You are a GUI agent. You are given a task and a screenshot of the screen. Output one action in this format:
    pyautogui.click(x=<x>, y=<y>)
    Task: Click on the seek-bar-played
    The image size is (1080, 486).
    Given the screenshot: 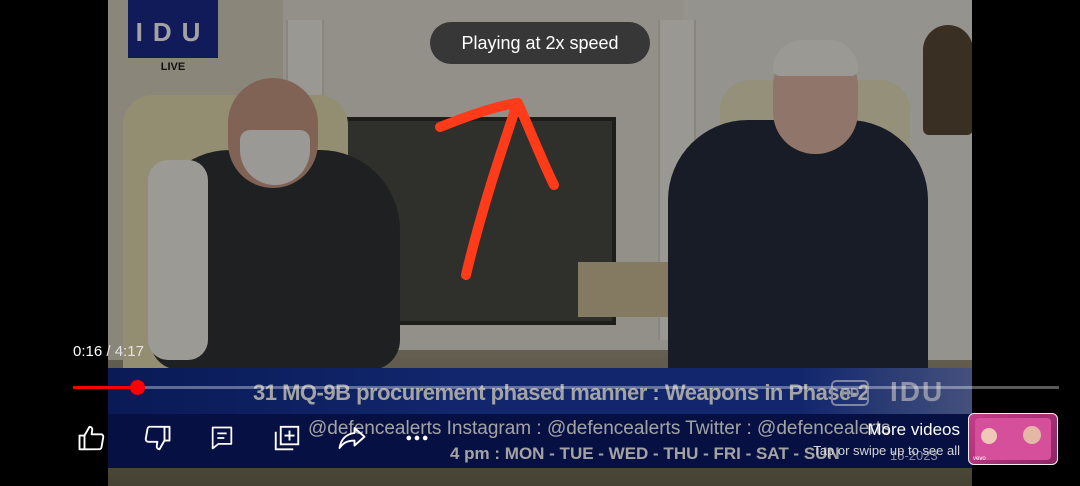 What is the action you would take?
    pyautogui.click(x=105, y=387)
    